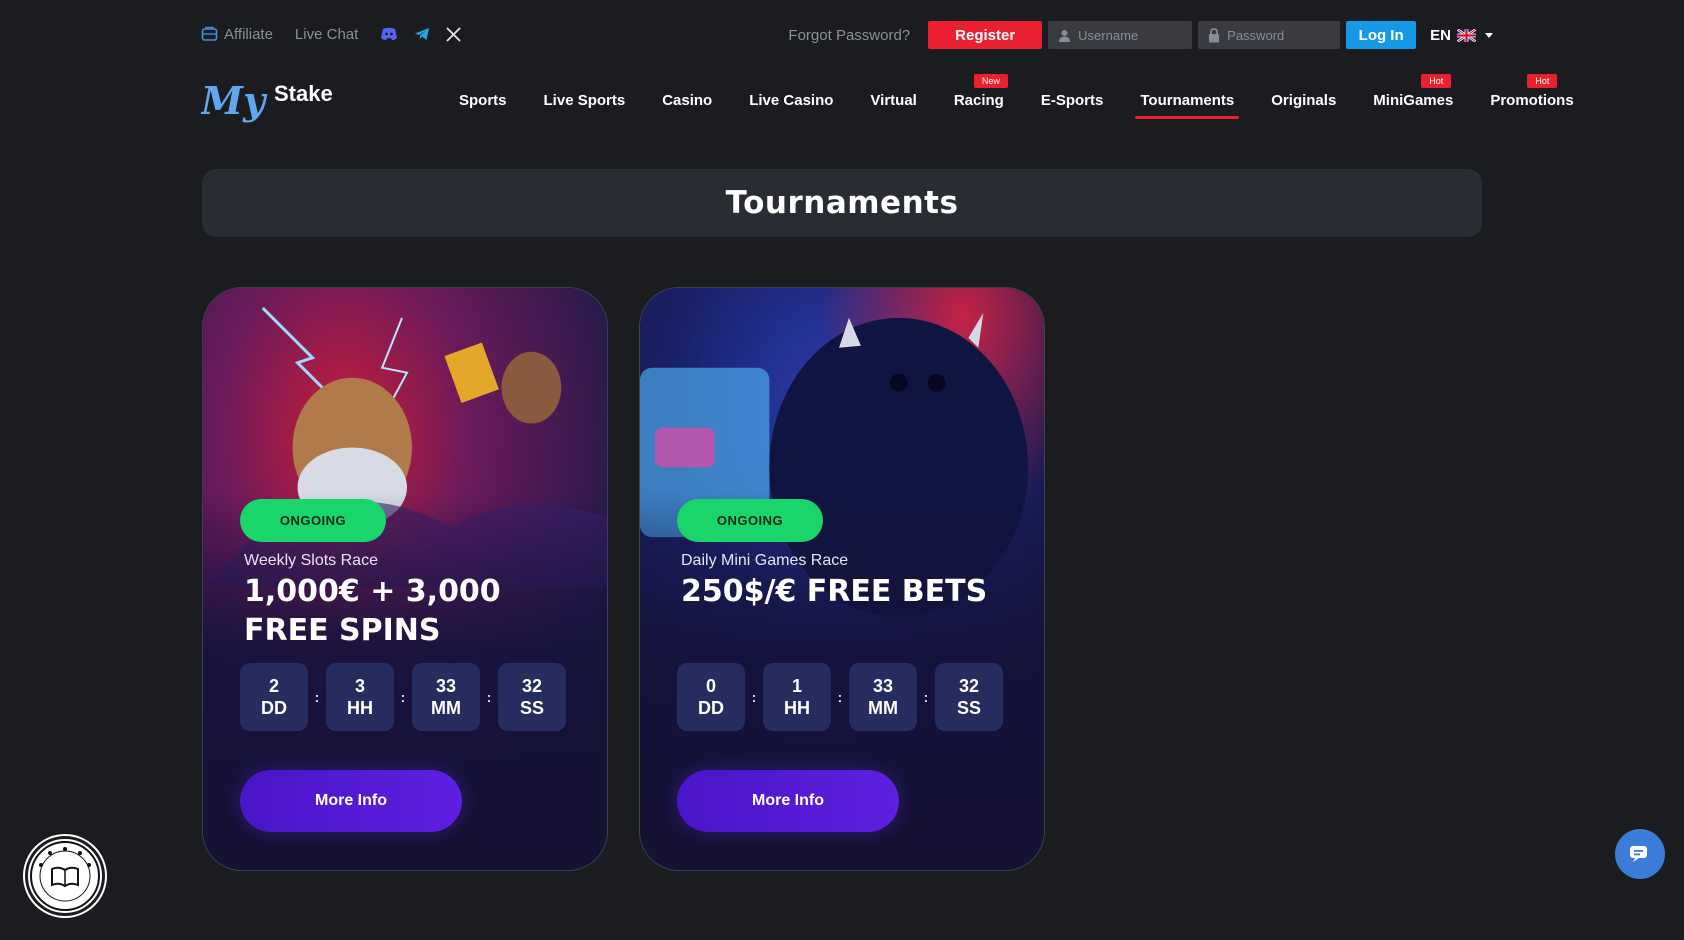 This screenshot has height=940, width=1684. I want to click on countdown-days: 2 DD, so click(274, 697).